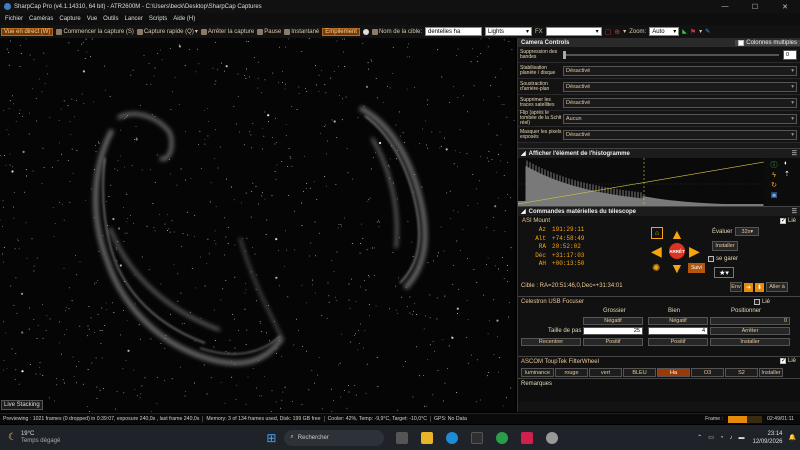 Image resolution: width=800 pixels, height=450 pixels. Describe the element at coordinates (722, 438) in the screenshot. I see `wifi-icon: ◔` at that location.